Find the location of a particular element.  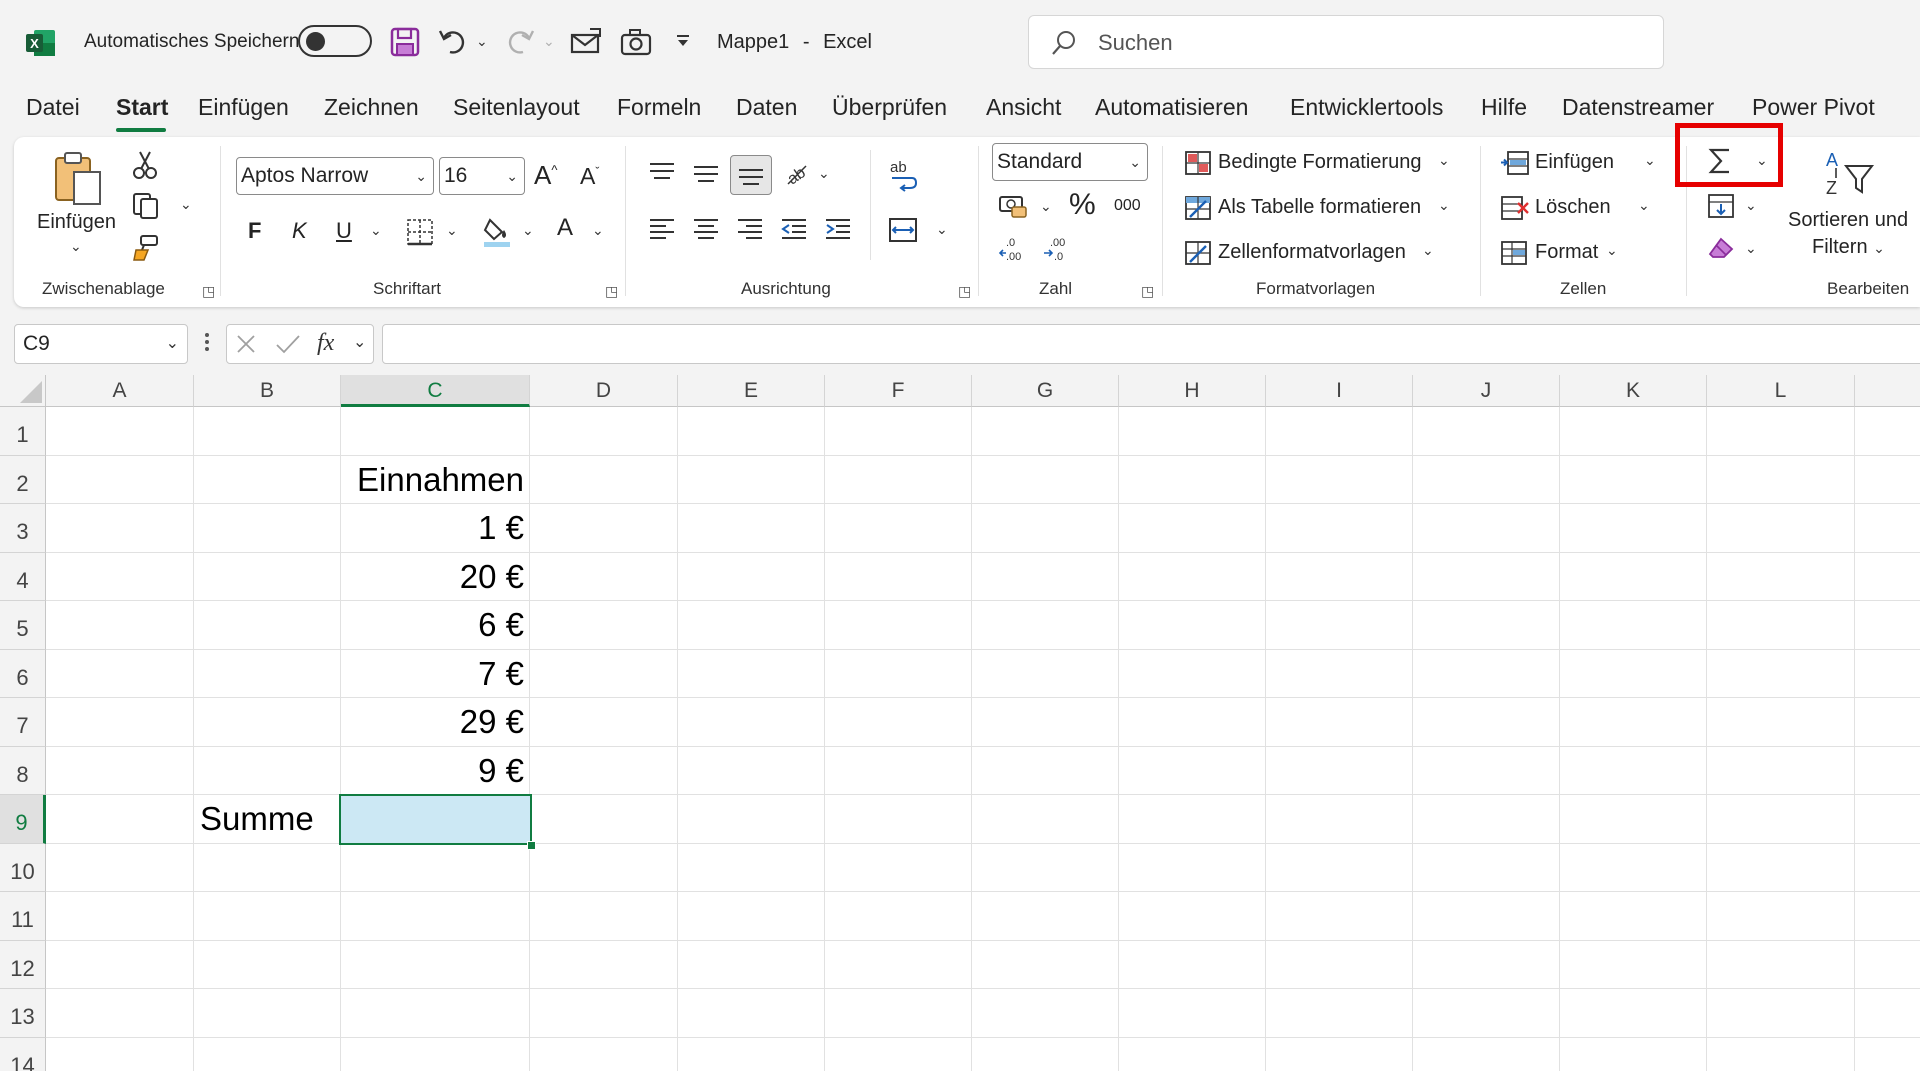

menu-einfuegen: Einfügen is located at coordinates (243, 107).